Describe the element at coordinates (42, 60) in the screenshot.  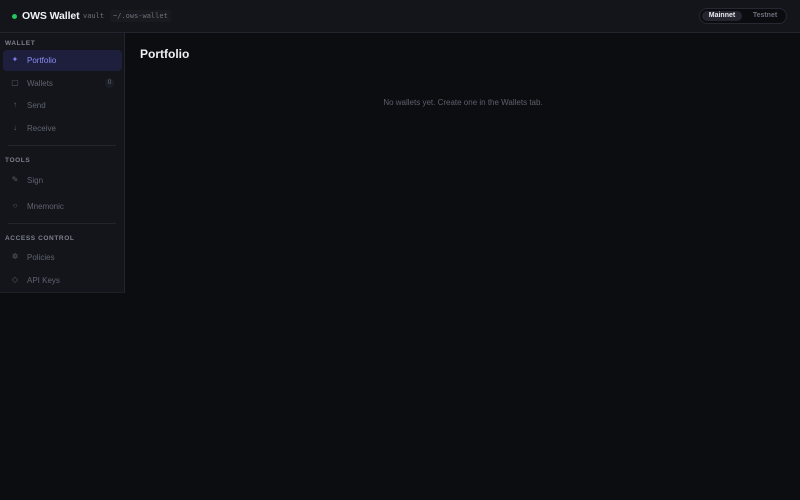
I see `sidebar-item-label: Portfolio` at that location.